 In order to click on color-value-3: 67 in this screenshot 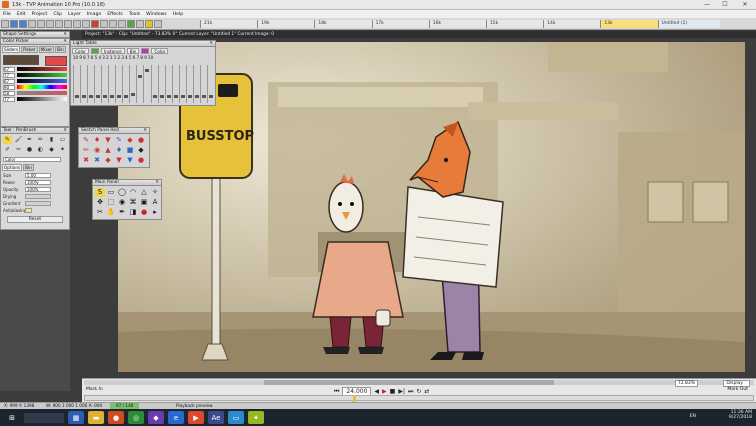, I will do `click(9, 81)`.